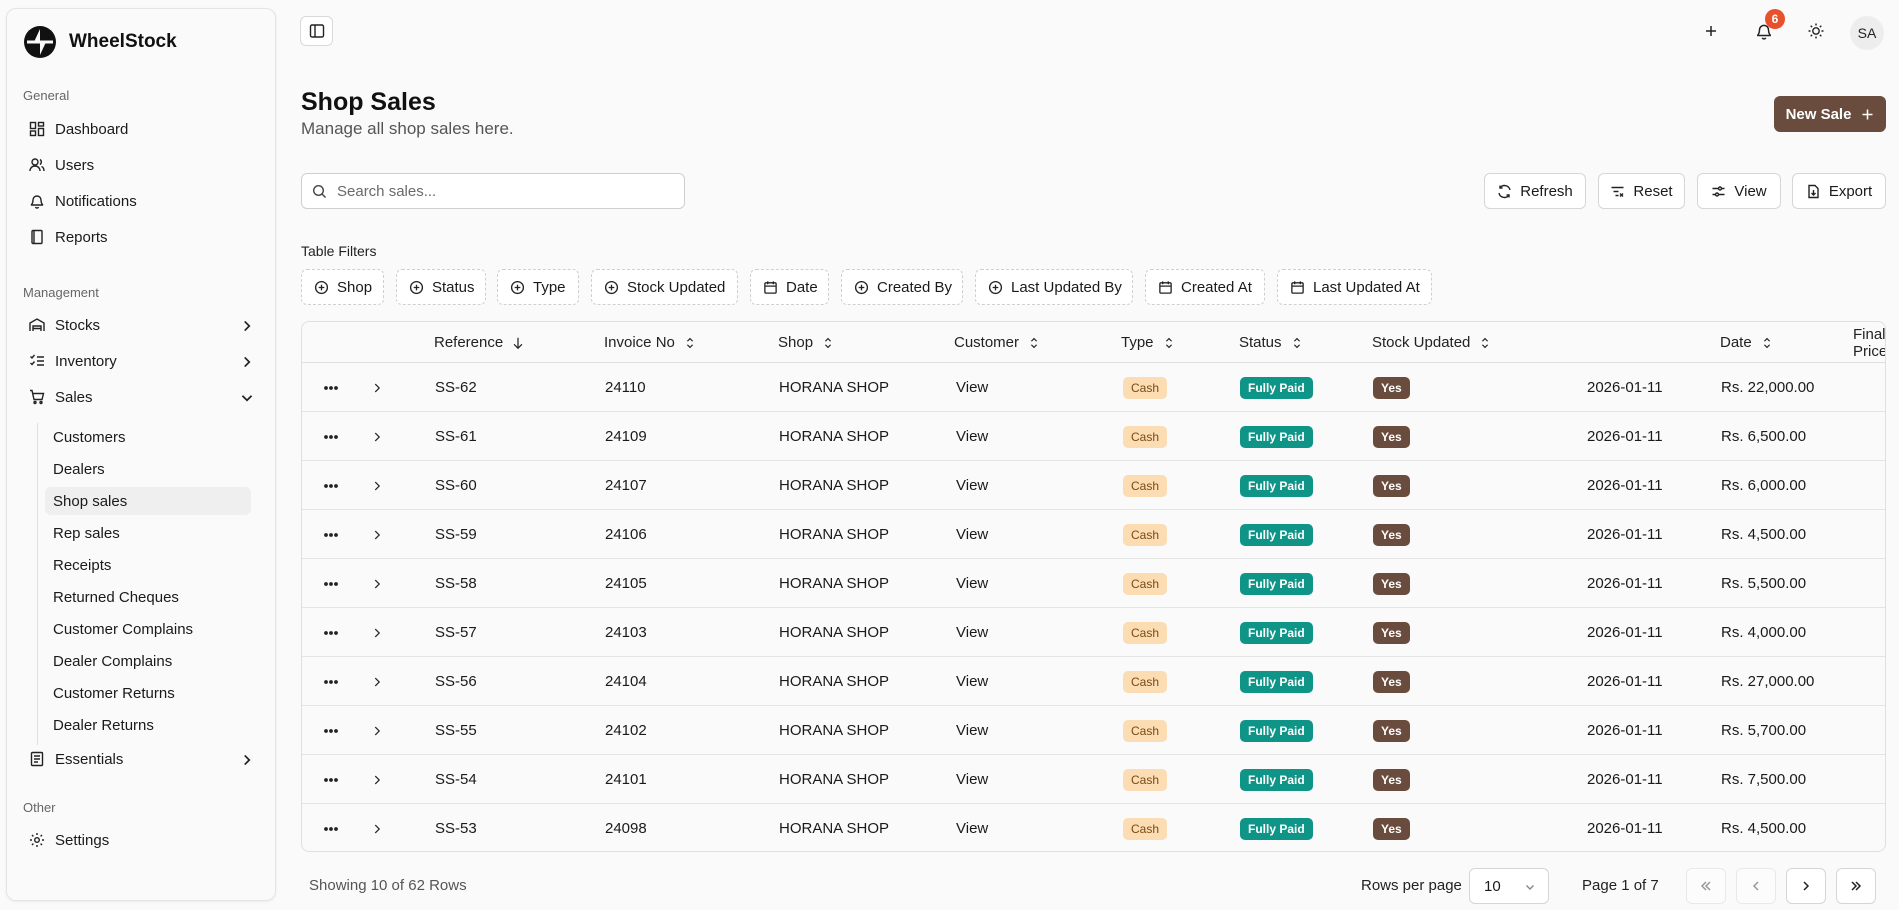 This screenshot has height=910, width=1899. I want to click on sidebar-subitem-rep-sales: Rep sales, so click(148, 533).